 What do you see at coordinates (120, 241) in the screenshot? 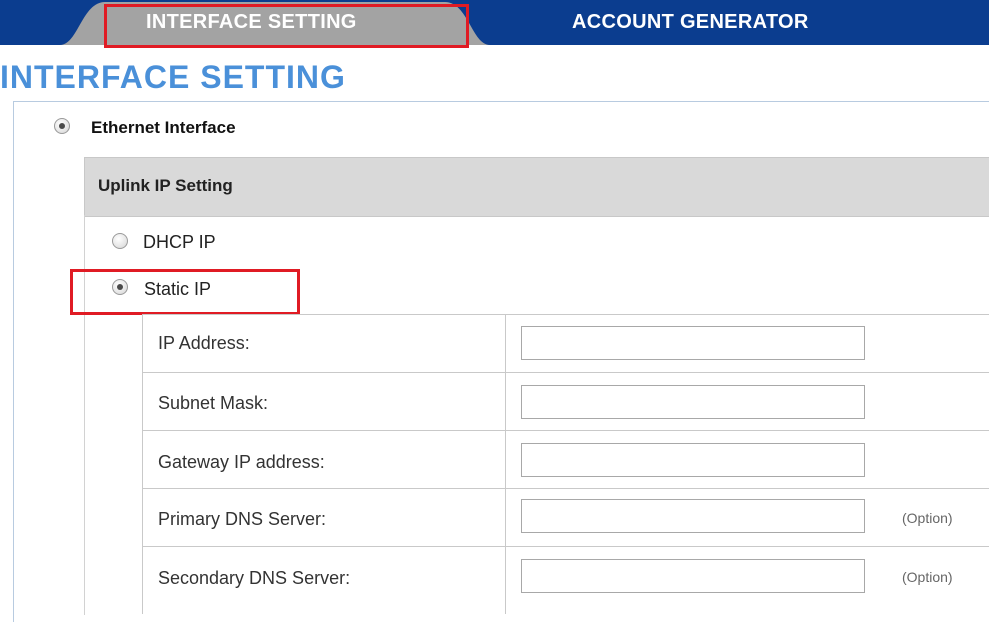
I see `dhcp-ip-radio` at bounding box center [120, 241].